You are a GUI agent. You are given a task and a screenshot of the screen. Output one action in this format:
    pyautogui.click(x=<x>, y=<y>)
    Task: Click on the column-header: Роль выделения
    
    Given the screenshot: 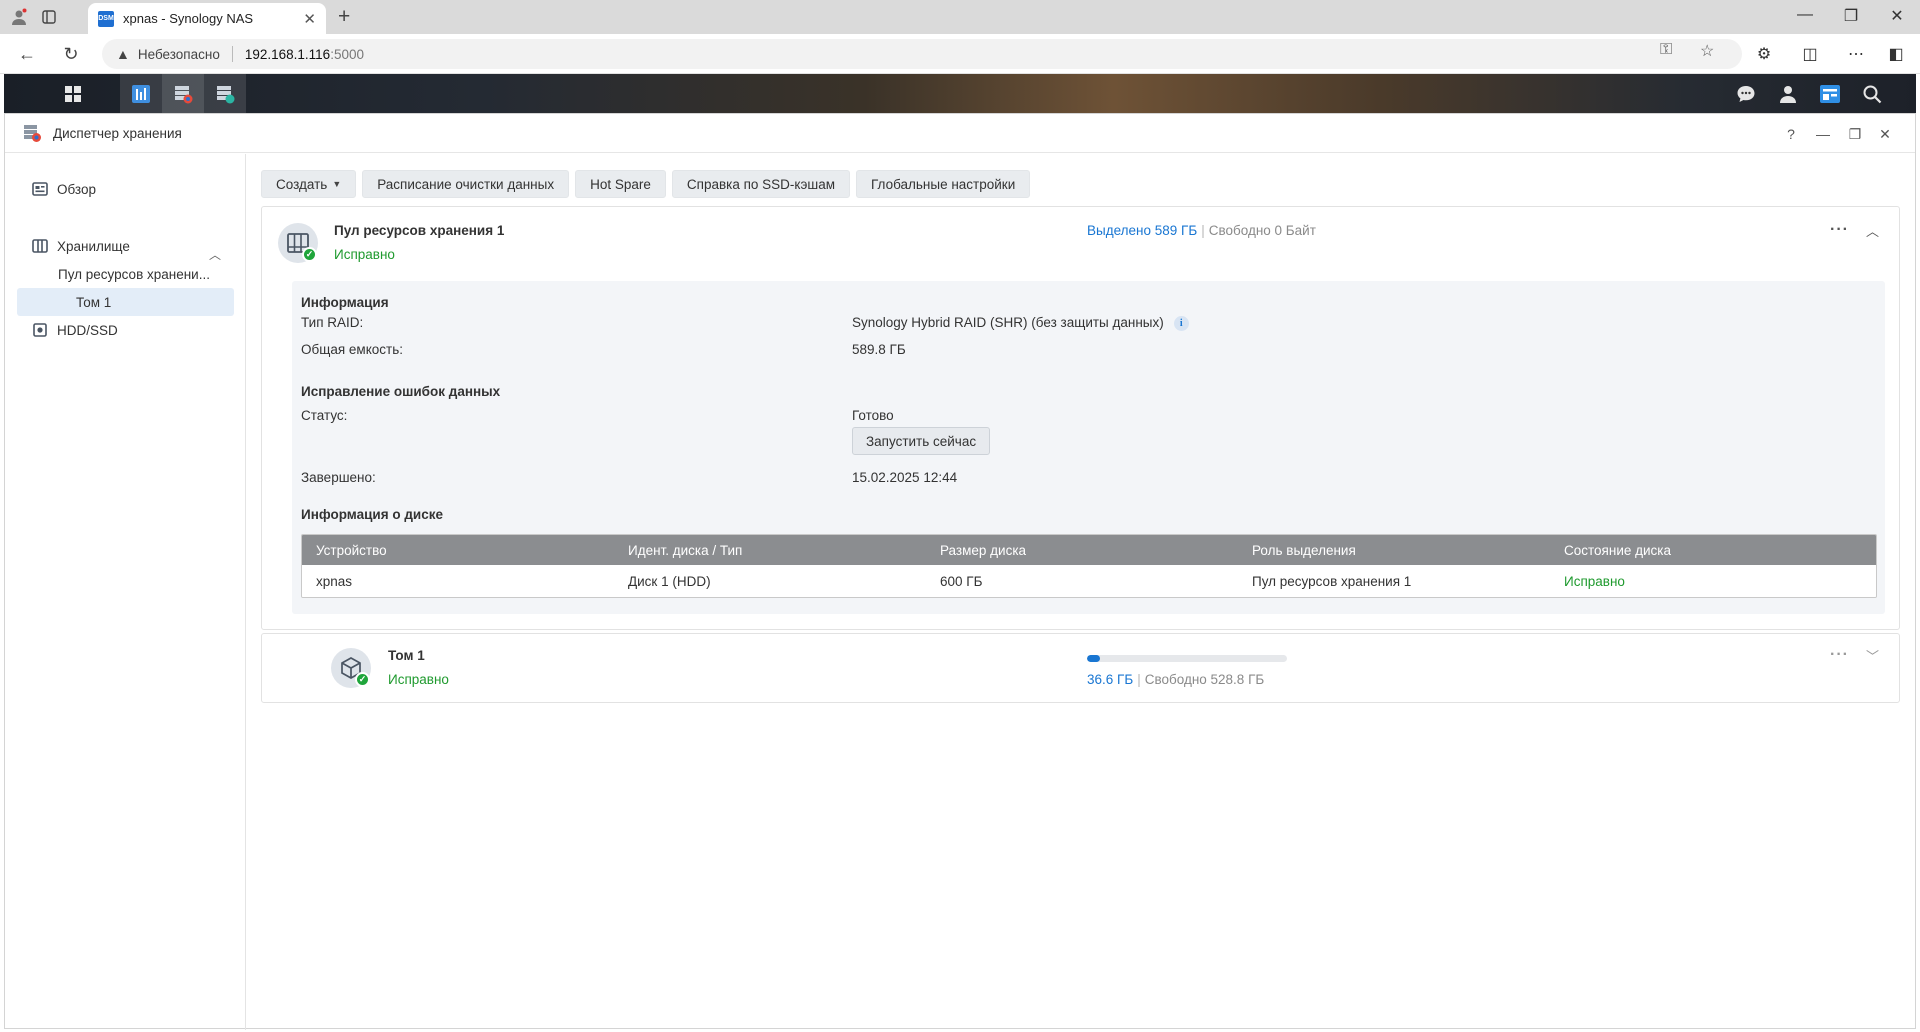 What is the action you would take?
    pyautogui.click(x=1394, y=550)
    